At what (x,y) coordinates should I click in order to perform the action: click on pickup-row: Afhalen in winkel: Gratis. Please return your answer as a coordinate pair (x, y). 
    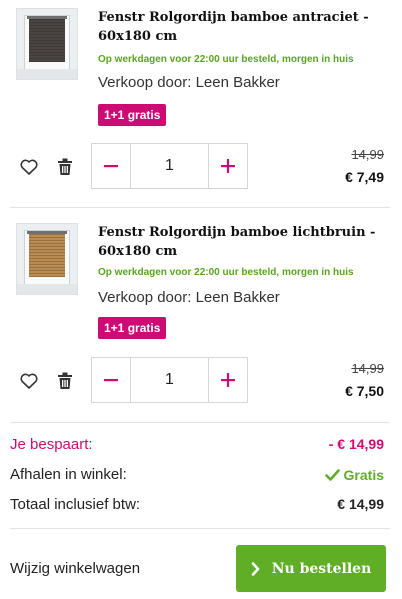
    Looking at the image, I should click on (197, 474).